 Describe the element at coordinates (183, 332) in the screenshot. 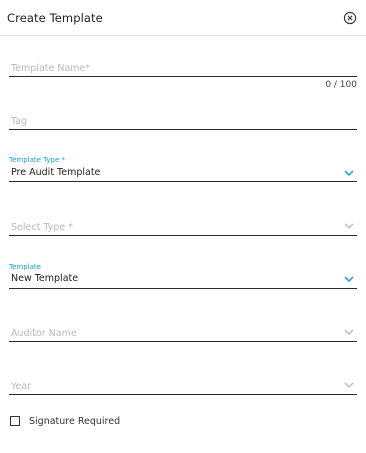

I see `auditor-name-select: Auditor Name` at that location.